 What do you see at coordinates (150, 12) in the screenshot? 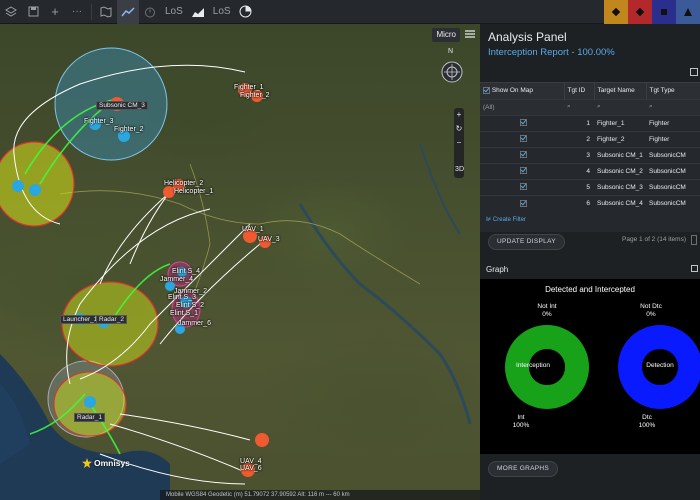
I see `timer-icon` at bounding box center [150, 12].